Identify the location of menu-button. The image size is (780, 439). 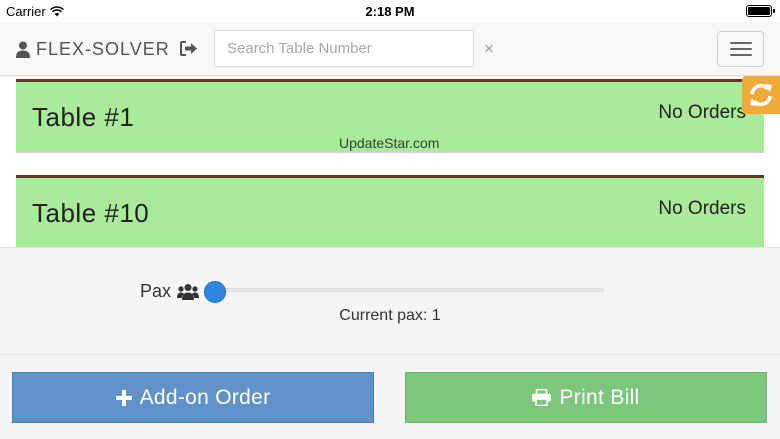
(740, 49).